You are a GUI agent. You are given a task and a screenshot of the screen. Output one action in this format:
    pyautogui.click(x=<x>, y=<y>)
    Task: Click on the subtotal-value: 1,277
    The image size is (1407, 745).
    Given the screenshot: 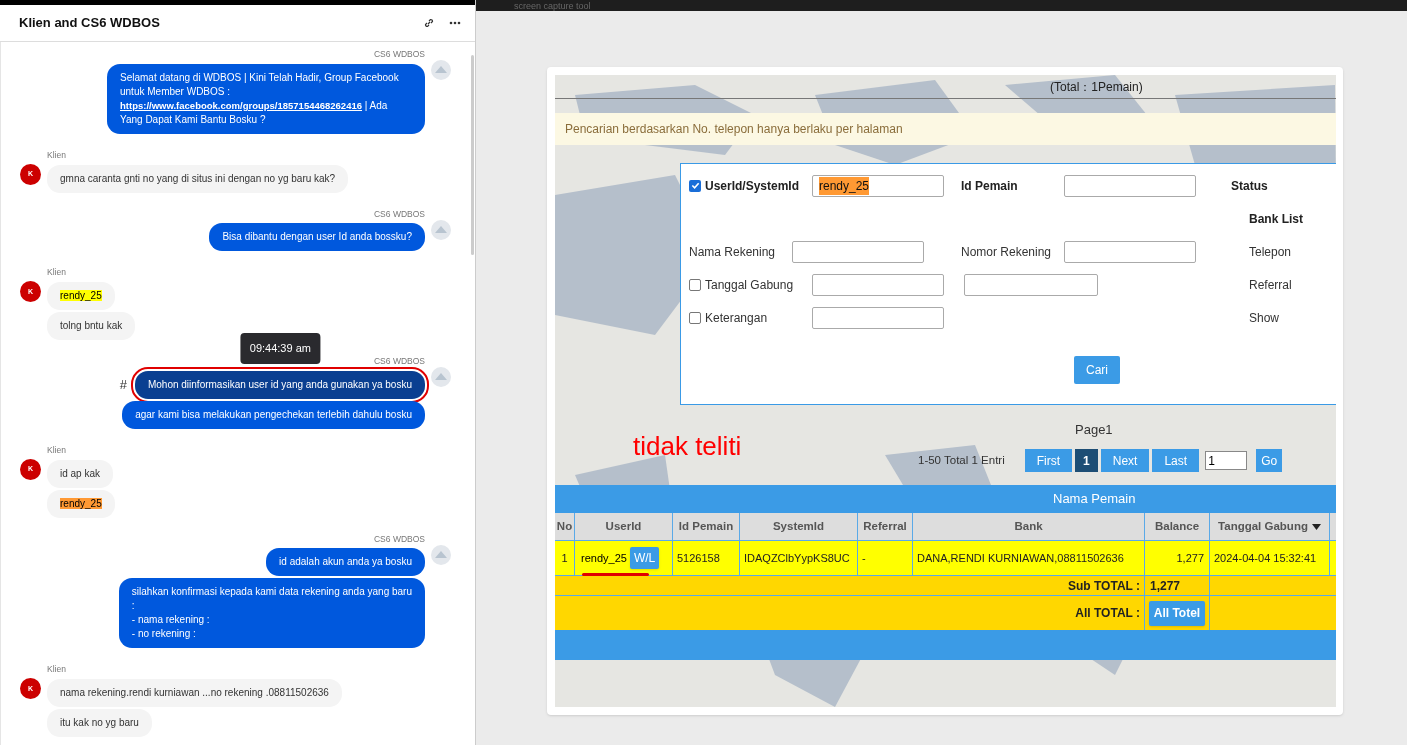 What is the action you would take?
    pyautogui.click(x=1165, y=586)
    